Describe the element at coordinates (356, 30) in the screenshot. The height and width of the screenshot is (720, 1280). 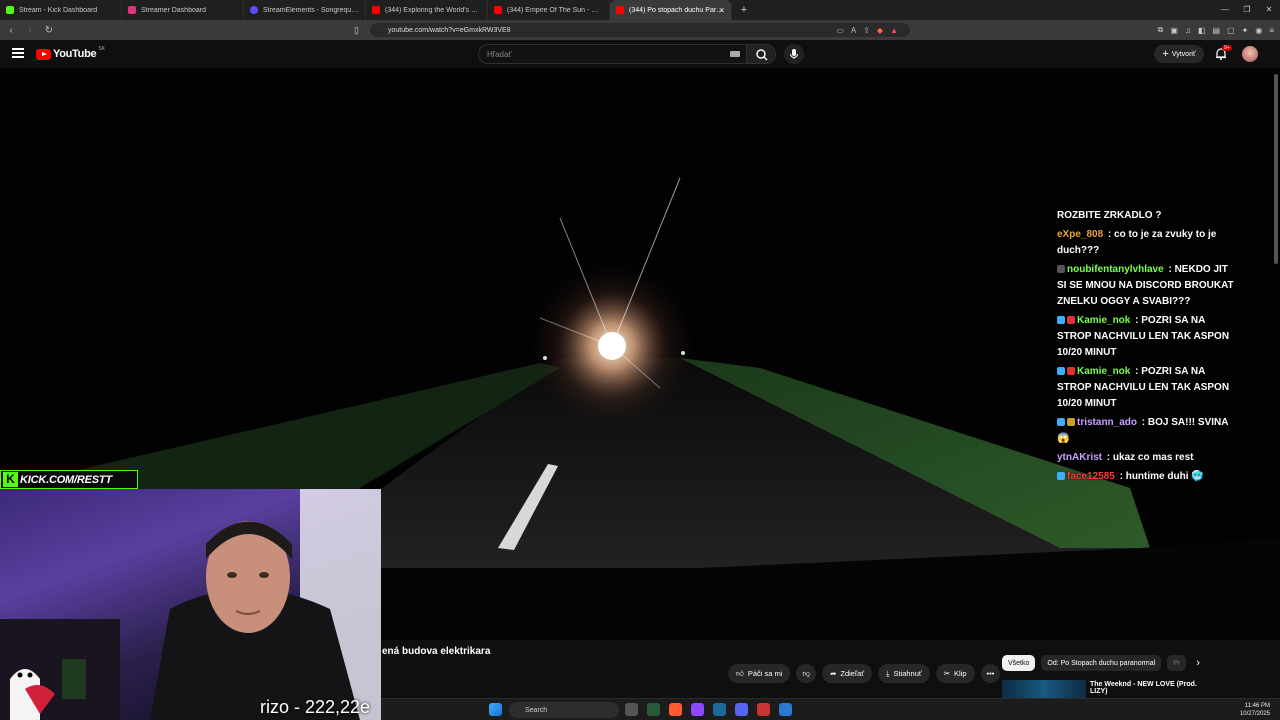
I see `bookmark-icon: ▯` at that location.